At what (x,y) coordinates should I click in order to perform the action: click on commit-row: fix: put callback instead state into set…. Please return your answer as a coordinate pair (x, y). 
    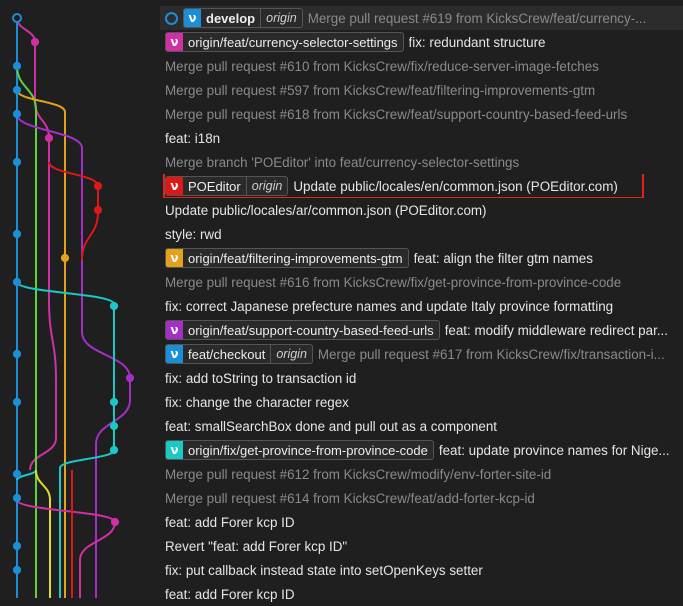
    Looking at the image, I should click on (421, 570).